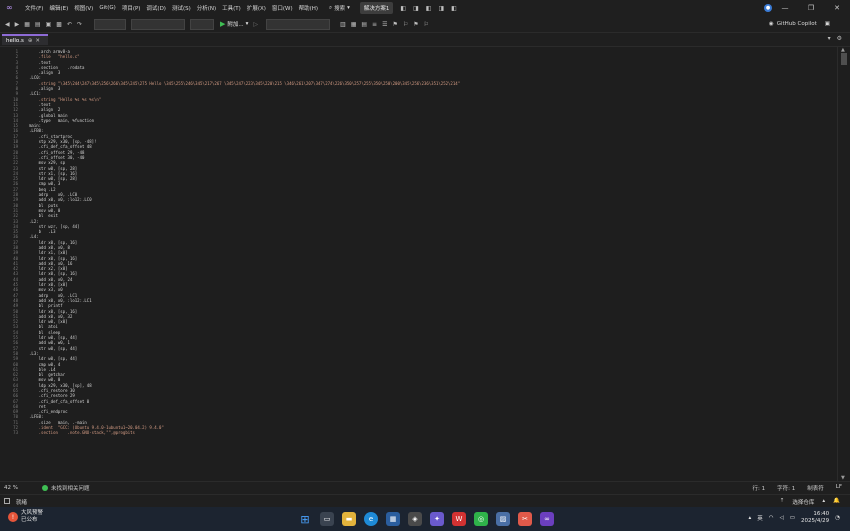 This screenshot has height=531, width=850. Describe the element at coordinates (525, 519) in the screenshot. I see `snipping-tool-icon: ✂` at that location.